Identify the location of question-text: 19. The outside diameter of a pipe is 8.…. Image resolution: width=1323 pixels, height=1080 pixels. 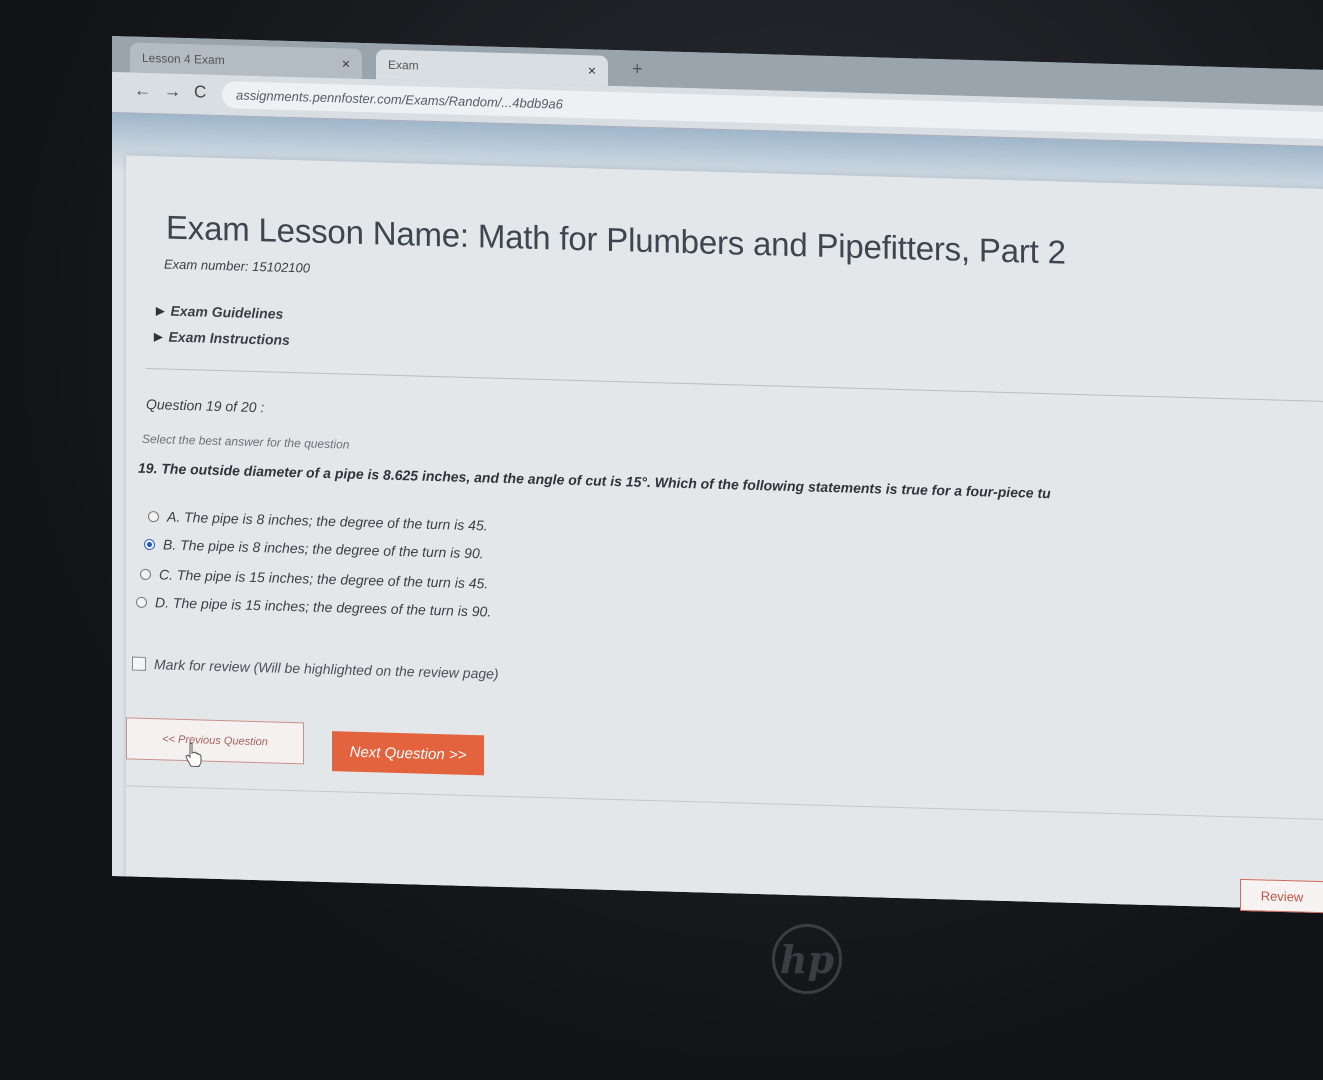
(594, 480).